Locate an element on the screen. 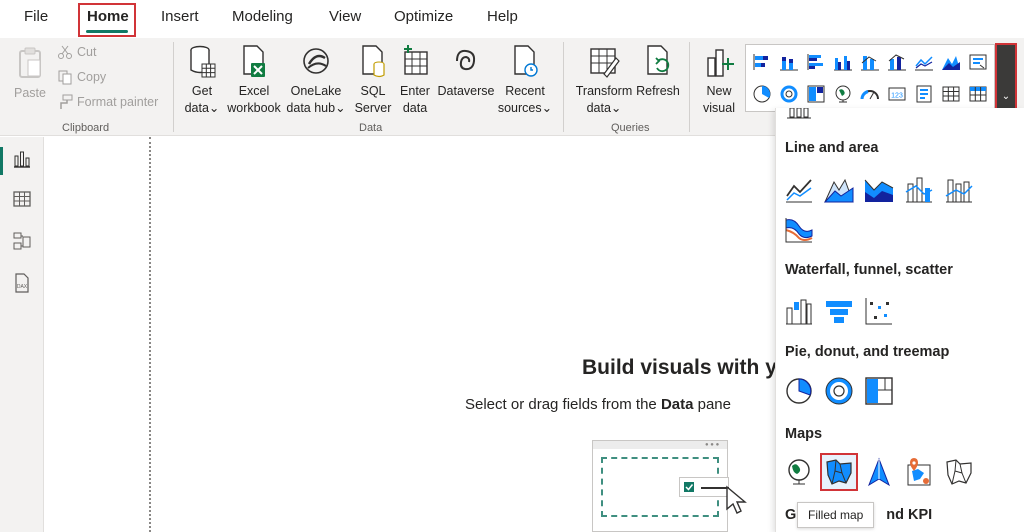 This screenshot has height=532, width=1024. section-pie-donut-treemap: Pie, donut, and treemap is located at coordinates (867, 352).